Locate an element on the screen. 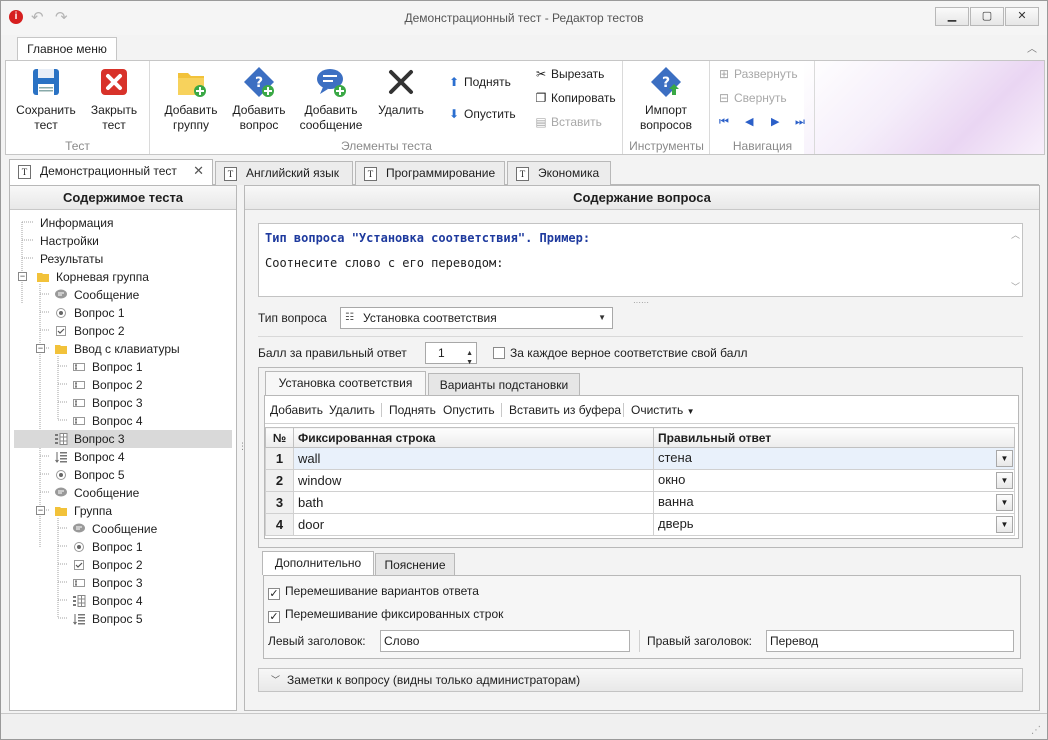 The height and width of the screenshot is (740, 1048). save-test-button: Сохранить тест is located at coordinates (46, 99).